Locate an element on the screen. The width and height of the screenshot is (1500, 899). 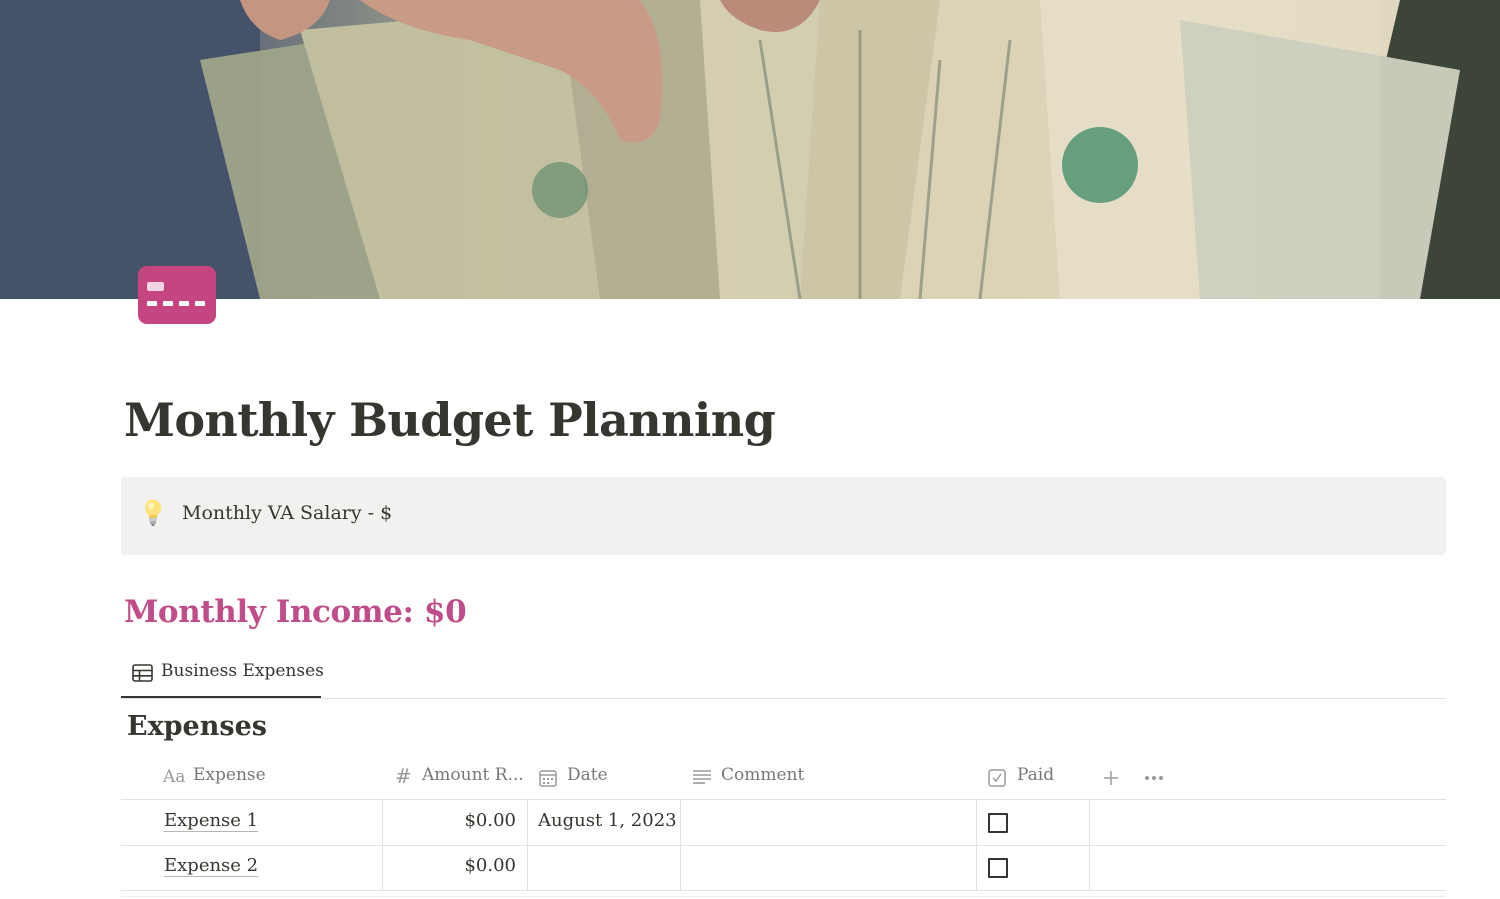
column-label: Comment is located at coordinates (763, 775).